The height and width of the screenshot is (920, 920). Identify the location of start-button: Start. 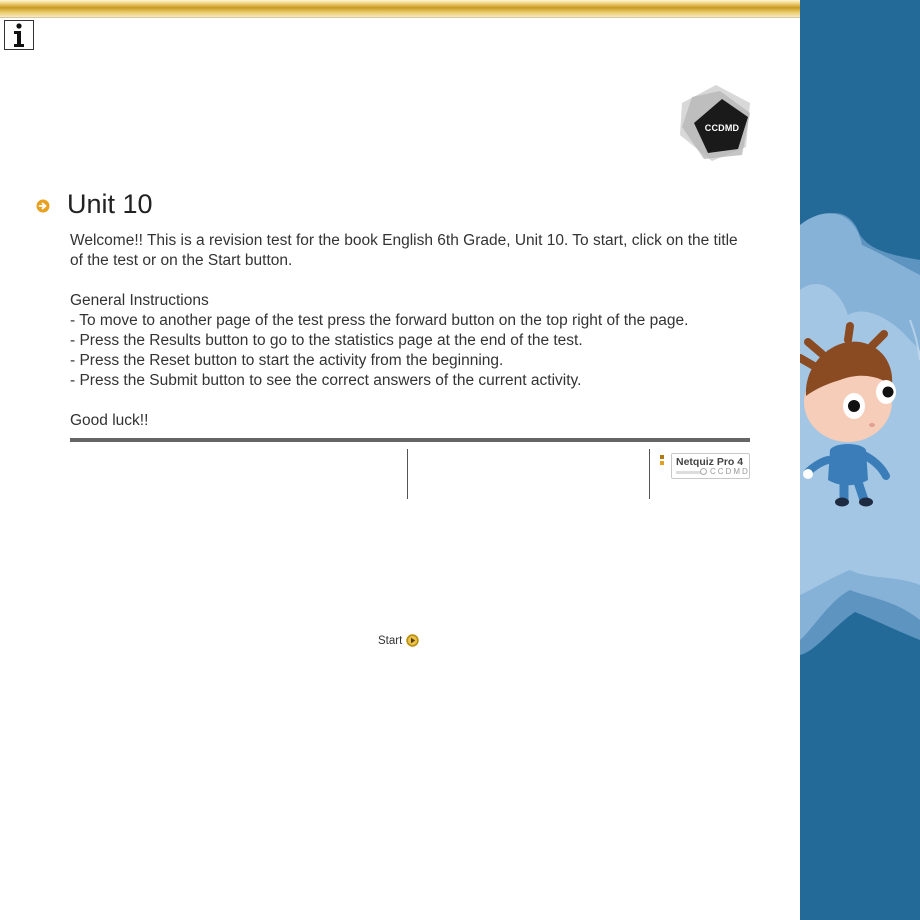
(398, 640).